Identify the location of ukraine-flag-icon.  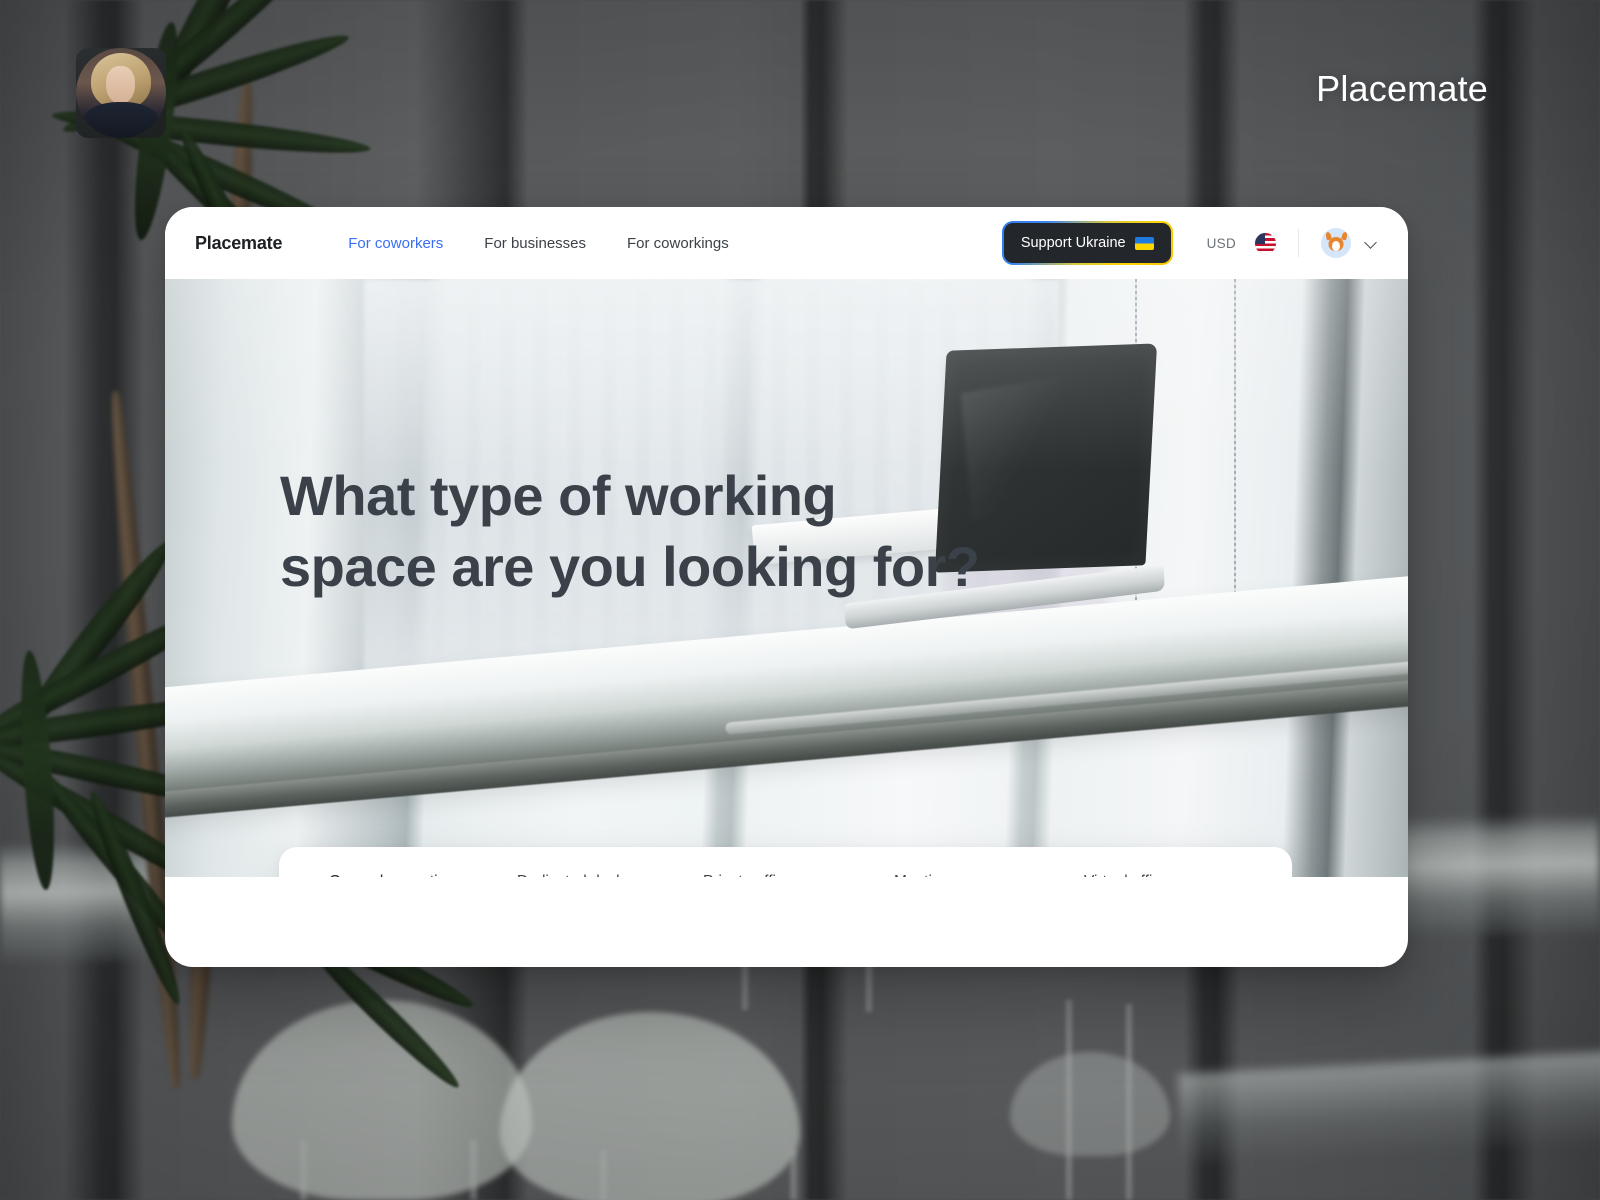
(1144, 243).